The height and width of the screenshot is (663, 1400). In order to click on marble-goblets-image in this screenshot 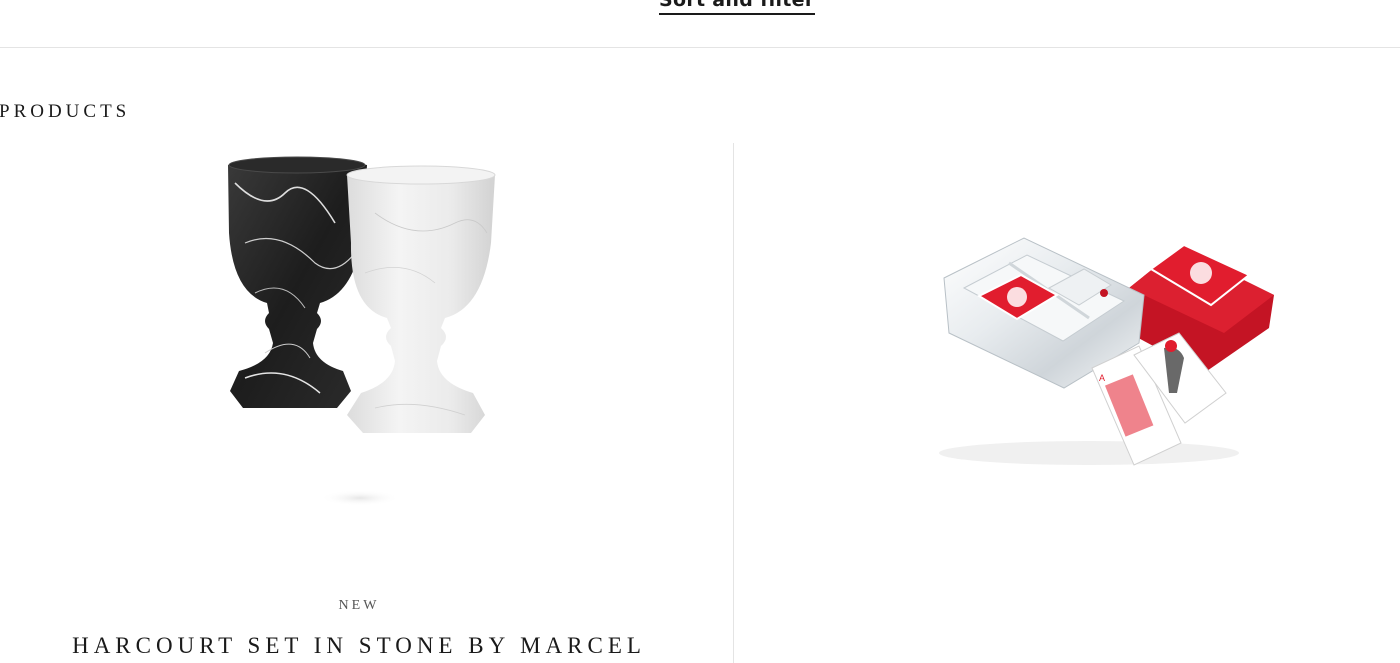, I will do `click(362, 338)`.